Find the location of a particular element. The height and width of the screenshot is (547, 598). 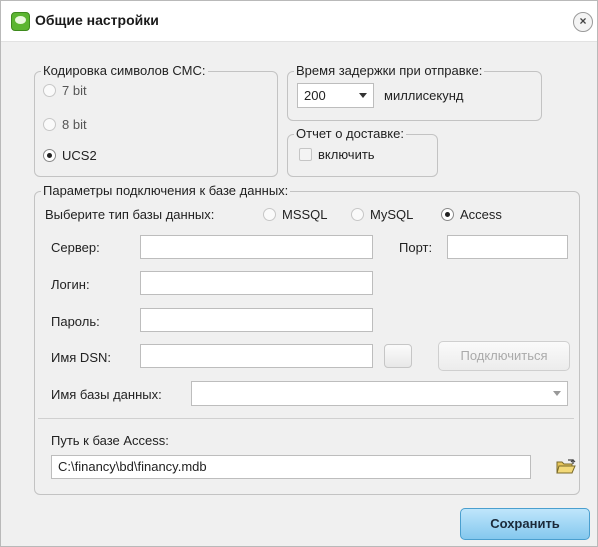

delivery-checkbox: включить is located at coordinates (337, 154).